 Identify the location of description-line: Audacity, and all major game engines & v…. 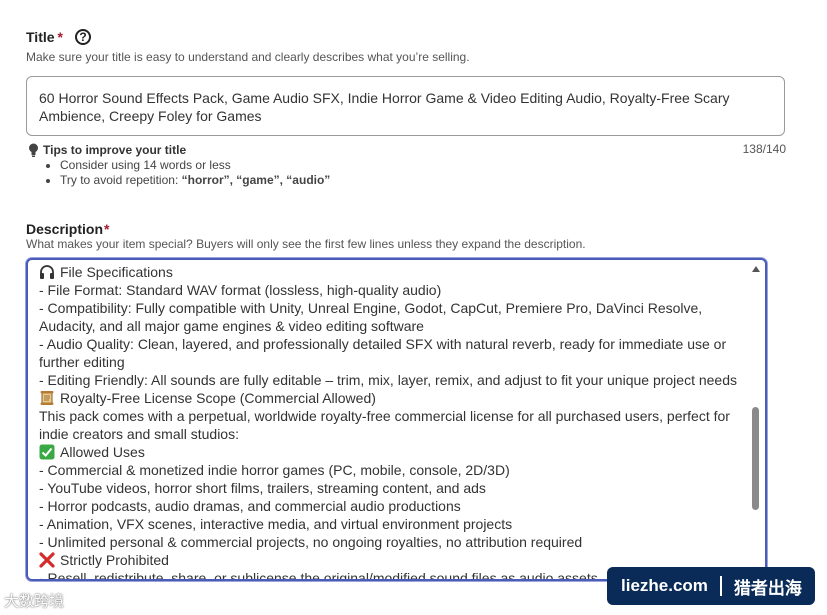
(231, 326).